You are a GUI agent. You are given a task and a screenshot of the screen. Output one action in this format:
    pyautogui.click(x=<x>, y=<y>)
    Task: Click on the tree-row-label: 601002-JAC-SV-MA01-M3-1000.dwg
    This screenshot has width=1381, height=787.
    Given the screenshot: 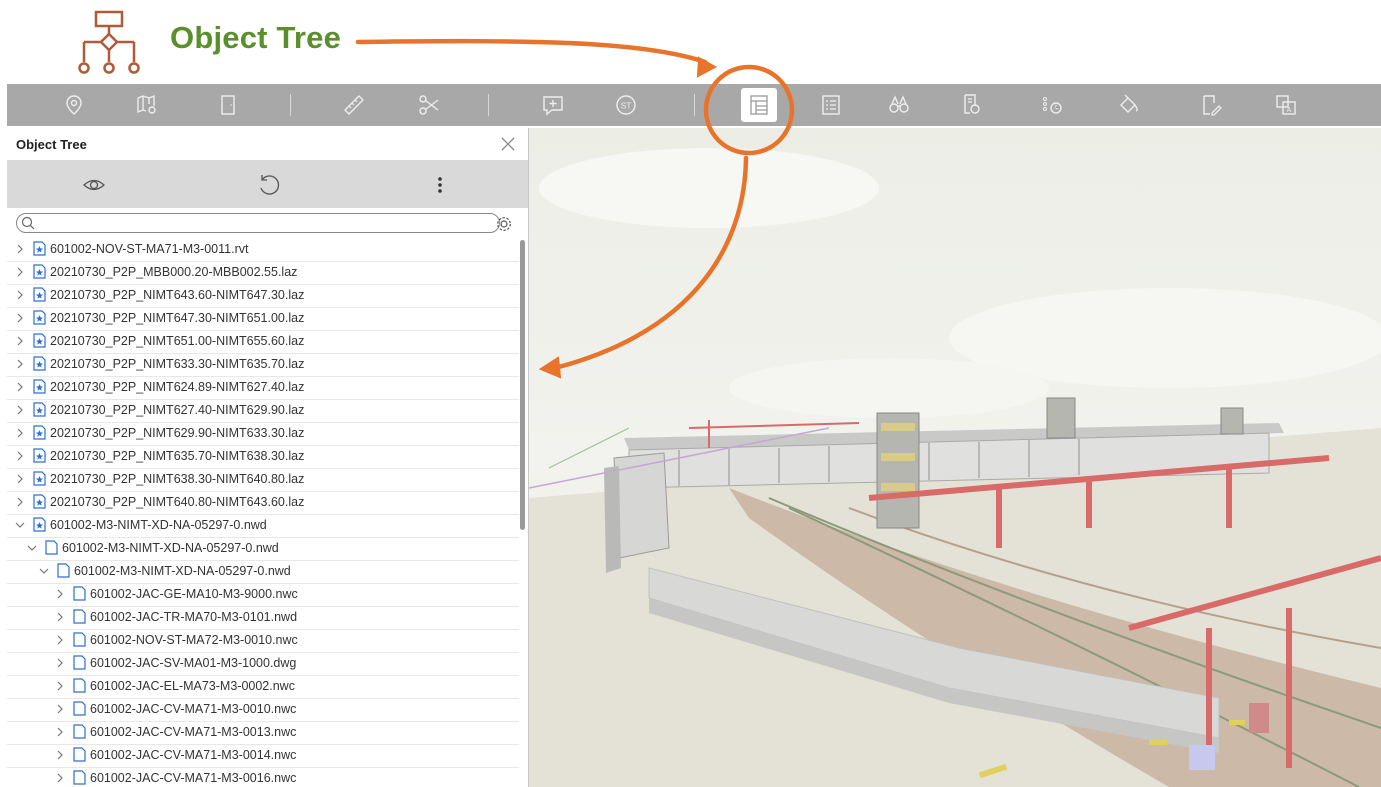 What is the action you would take?
    pyautogui.click(x=193, y=663)
    